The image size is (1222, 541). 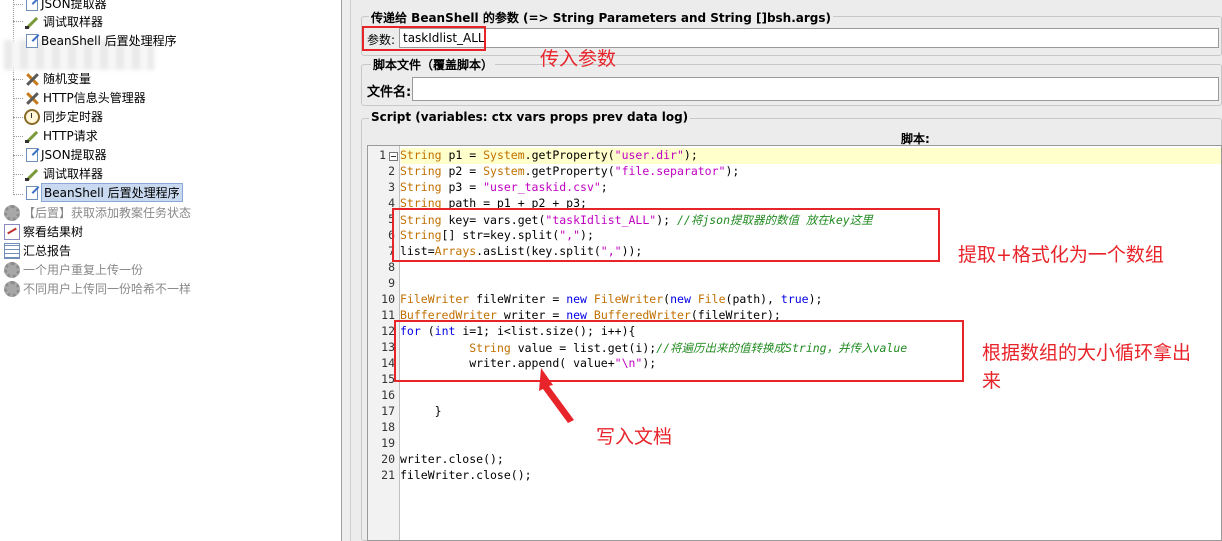 I want to click on tree-item-label: 不同用户上传同一份哈希不一样, so click(x=107, y=289).